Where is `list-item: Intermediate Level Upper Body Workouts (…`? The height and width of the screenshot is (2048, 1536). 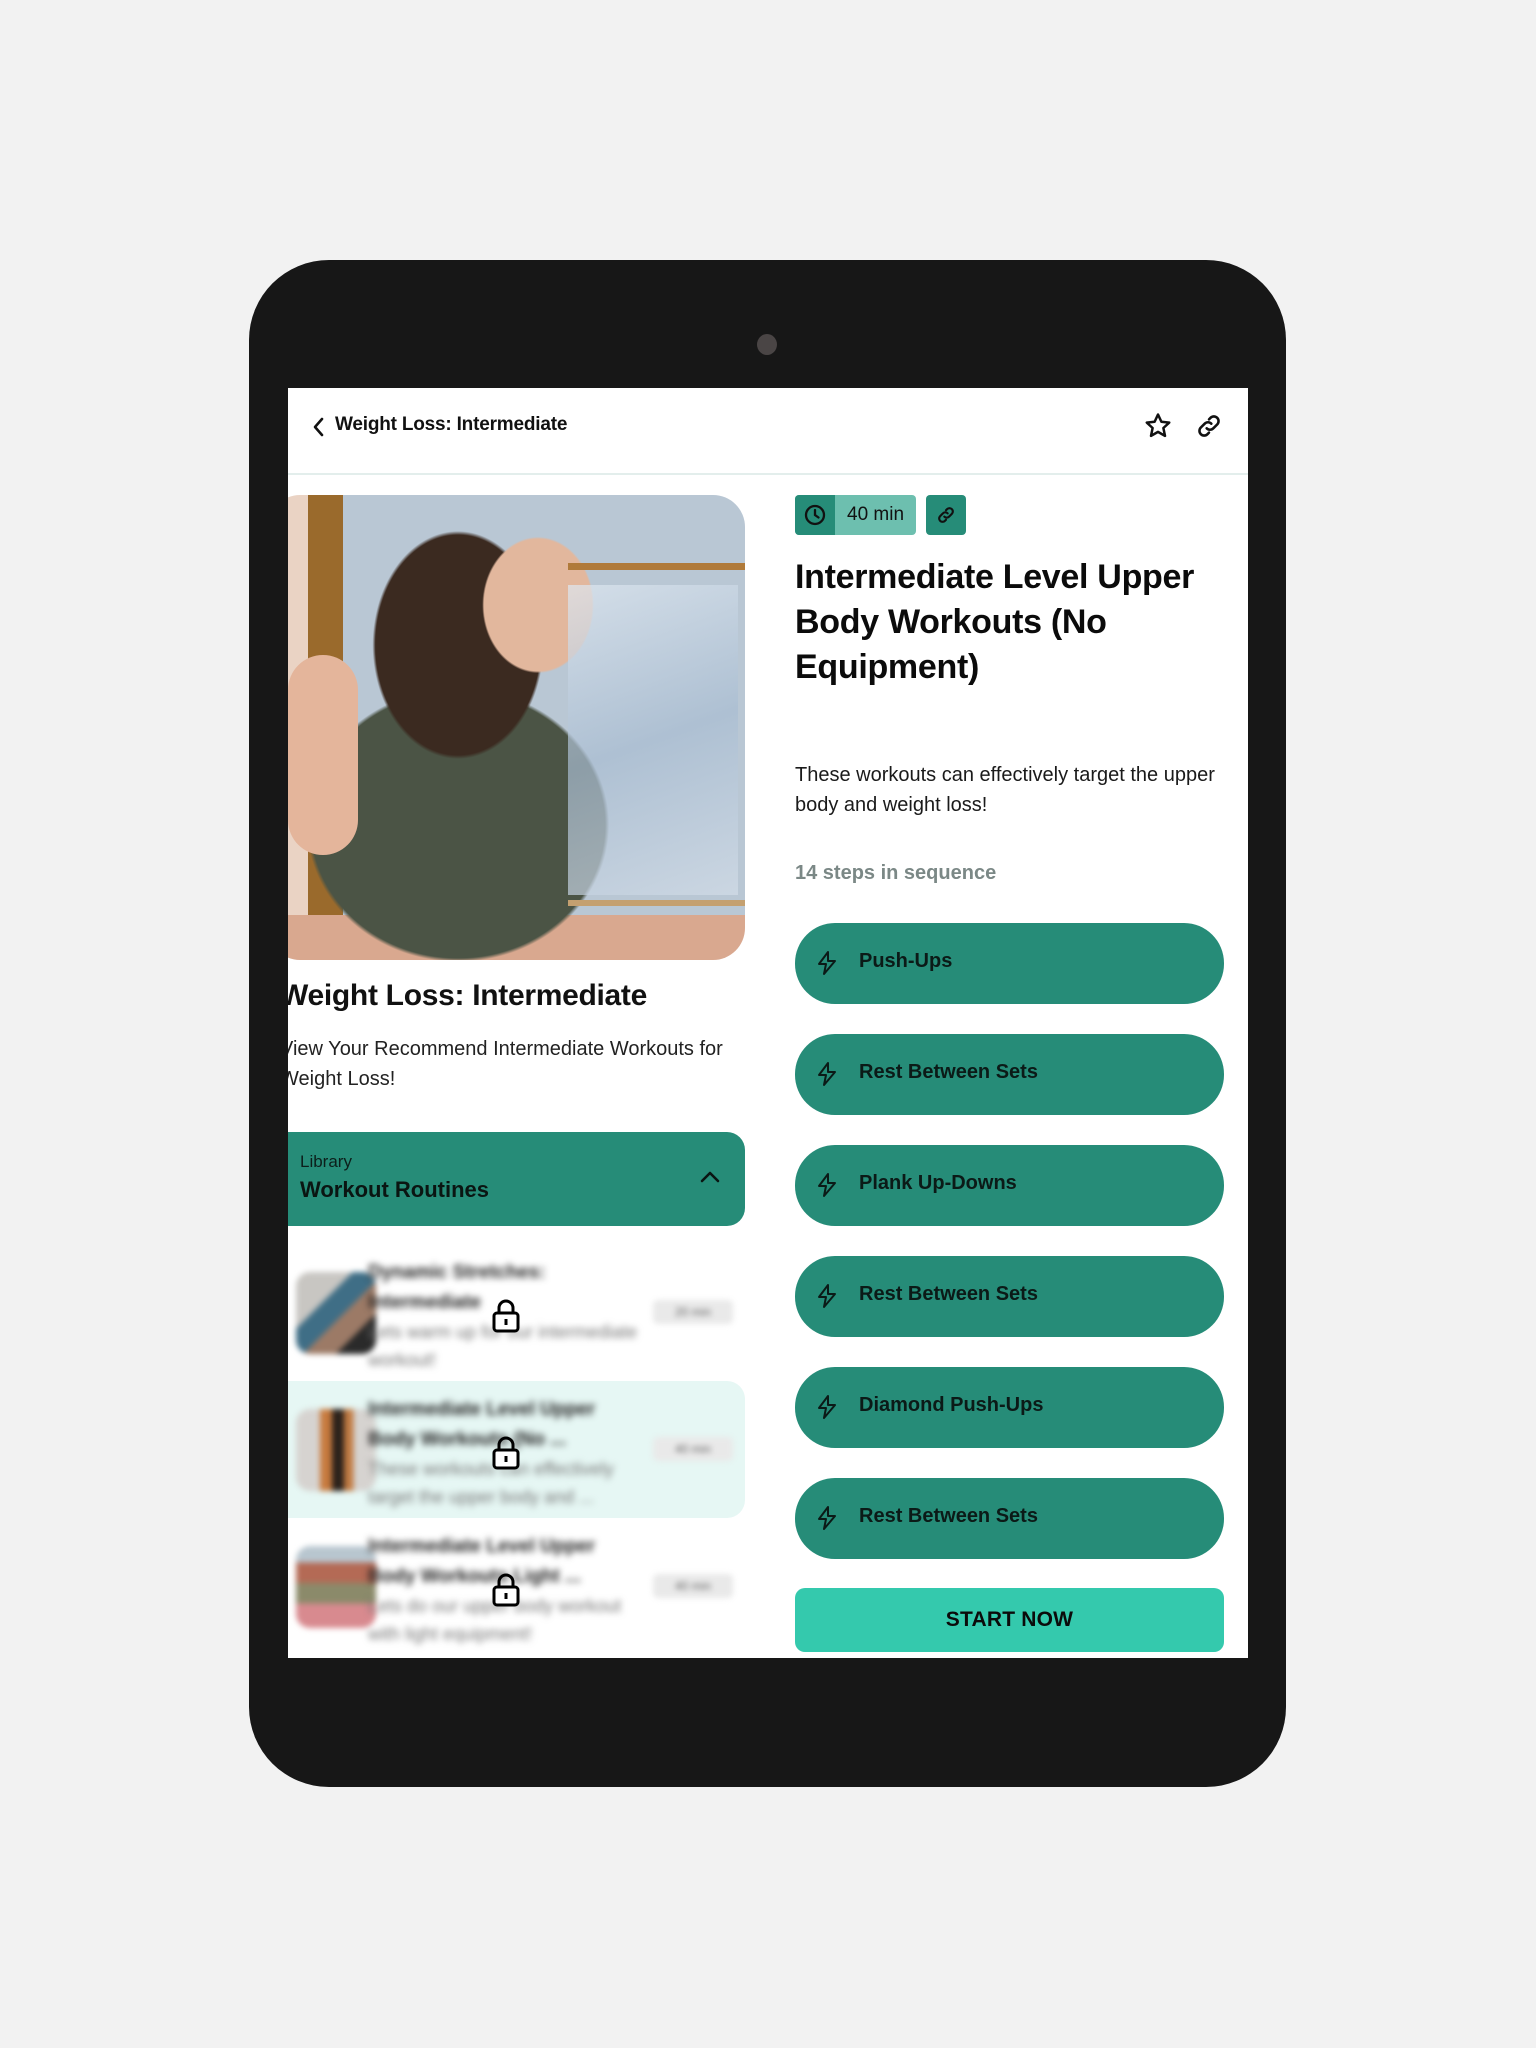 list-item: Intermediate Level Upper Body Workouts (… is located at coordinates (516, 1449).